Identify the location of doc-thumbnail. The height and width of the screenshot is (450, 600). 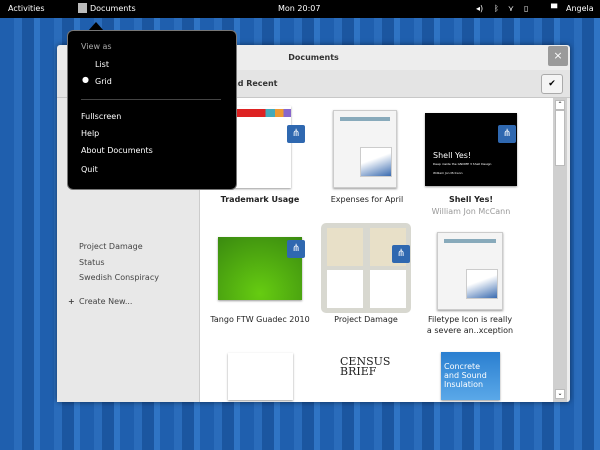
(260, 376).